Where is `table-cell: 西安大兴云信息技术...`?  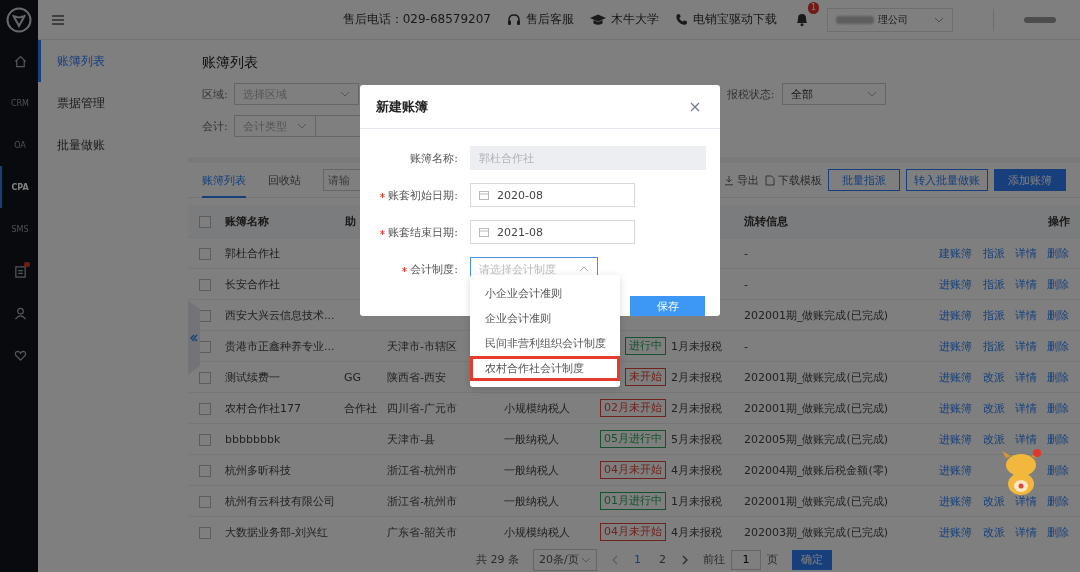 table-cell: 西安大兴云信息技术... is located at coordinates (280, 315).